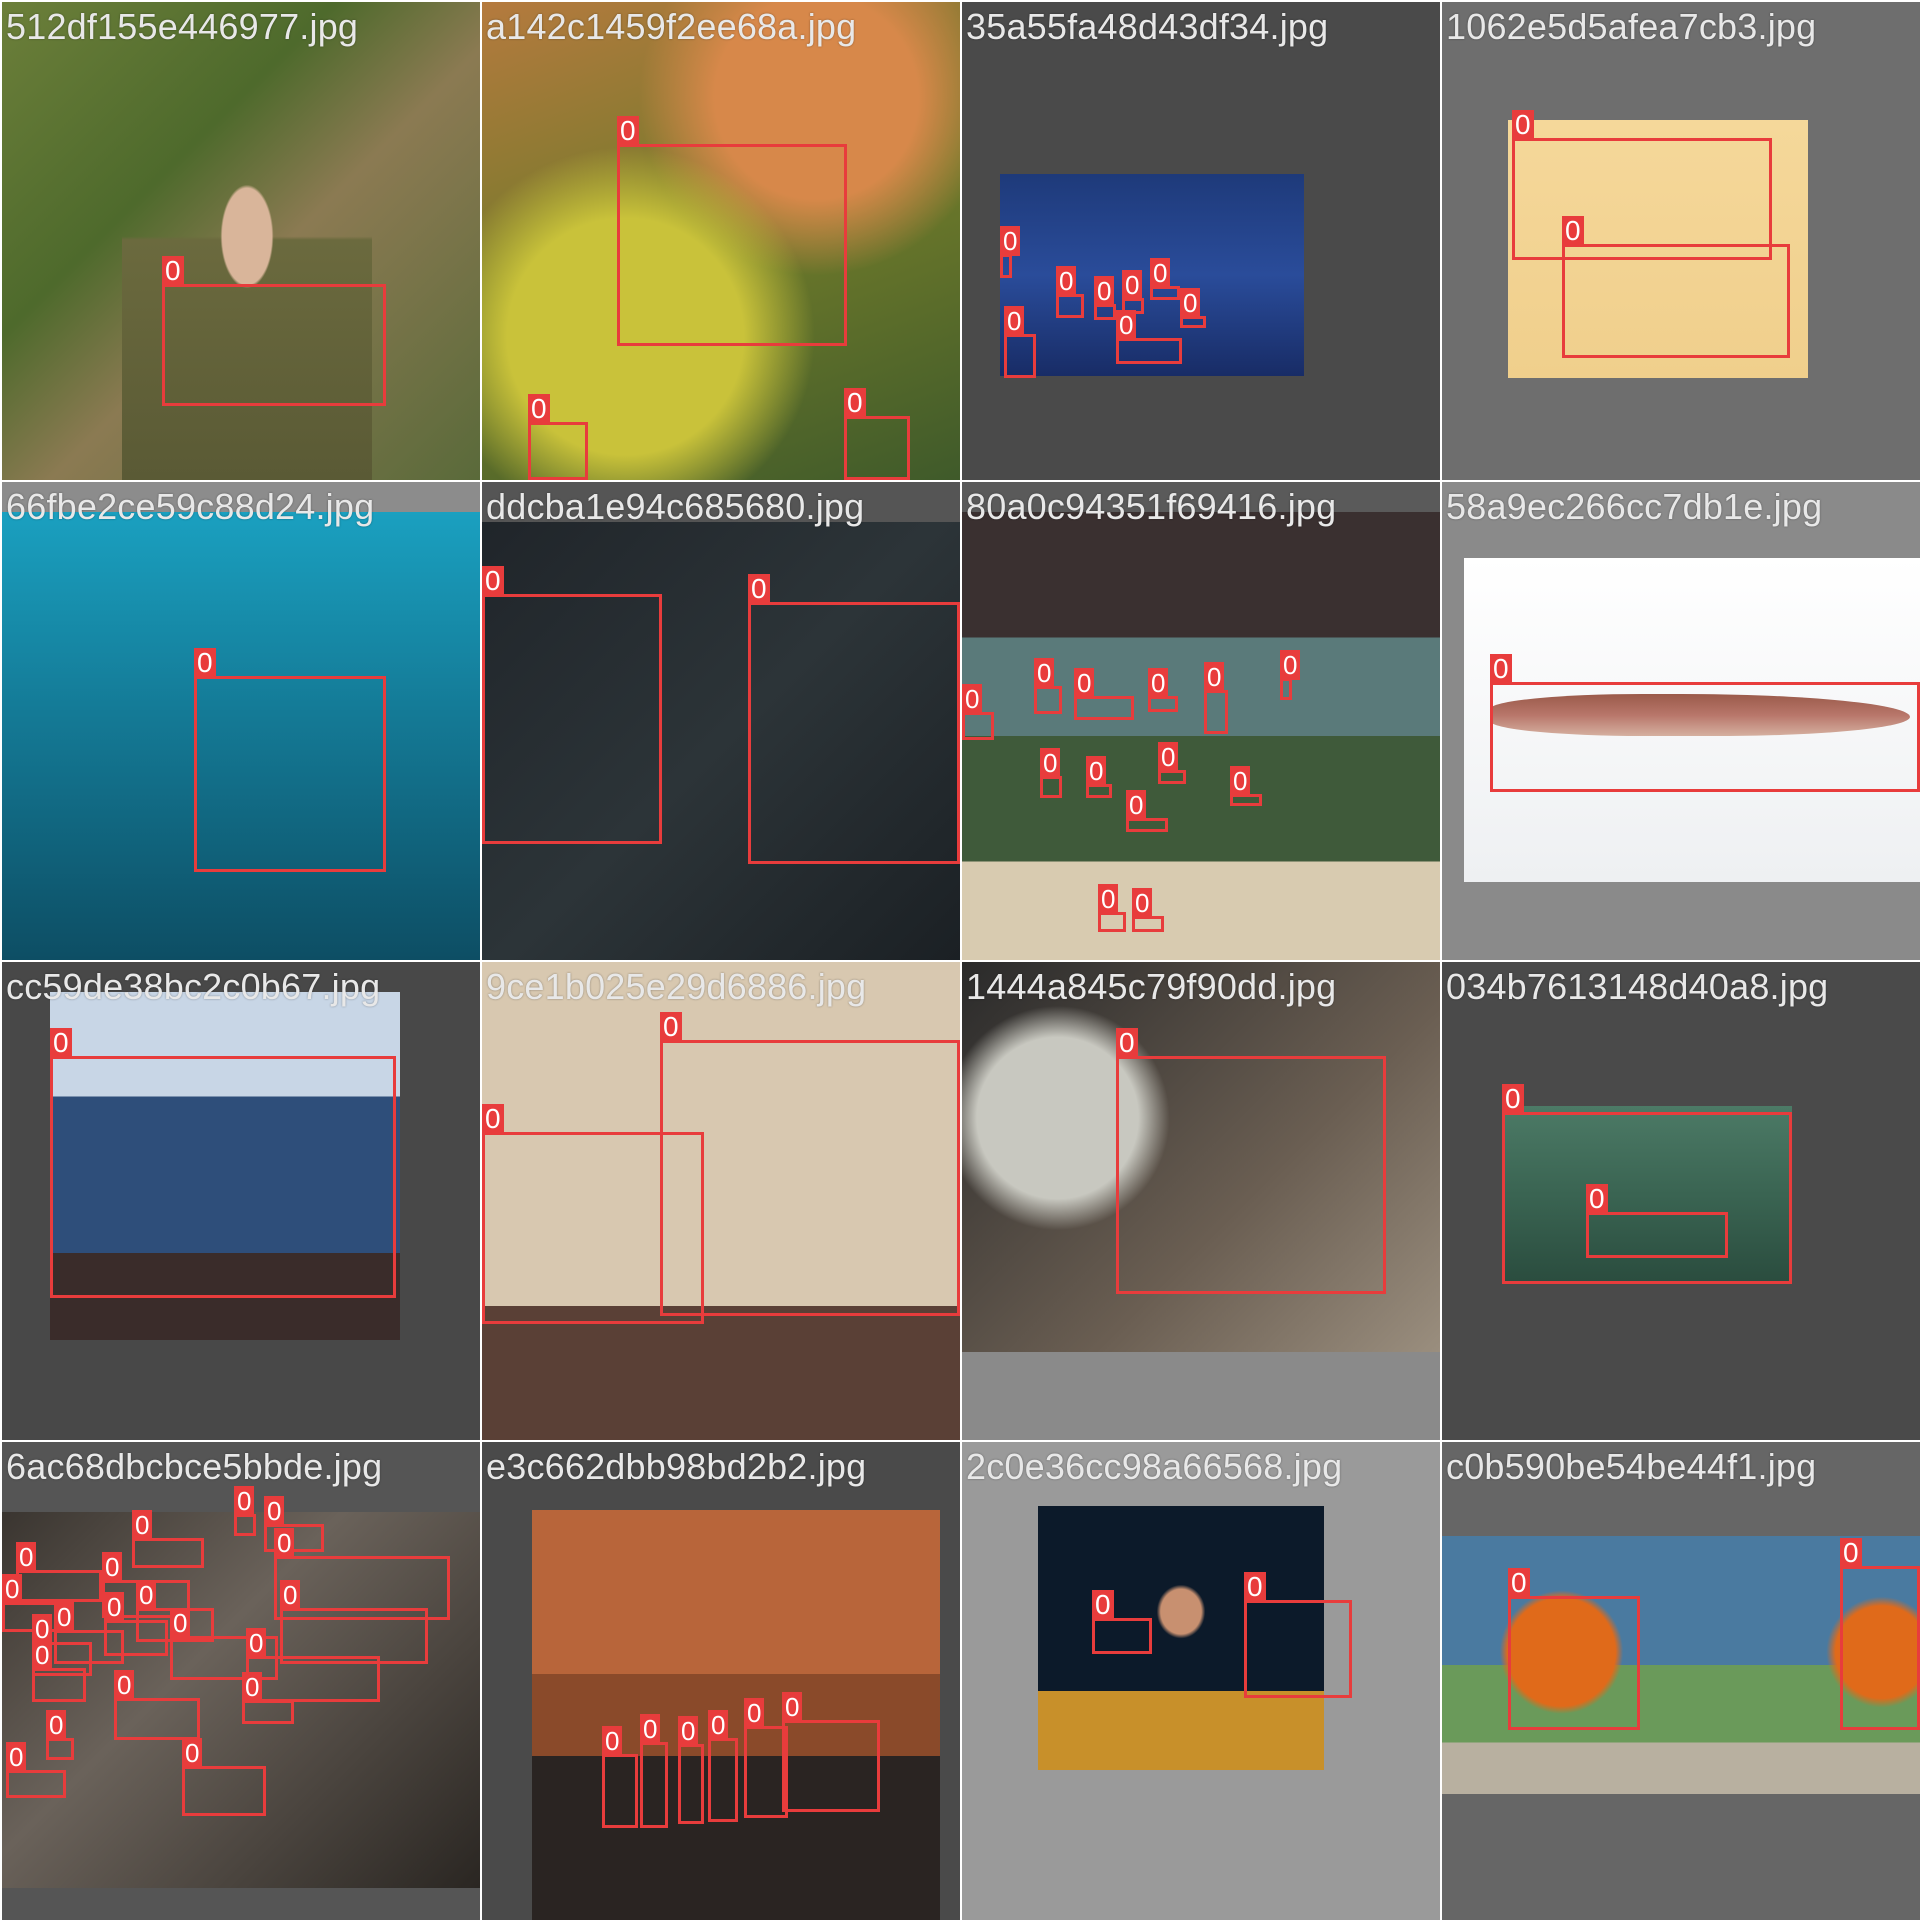 Image resolution: width=1920 pixels, height=1920 pixels. I want to click on tile-8: 58a9ec266cc7db1e.jpg 0, so click(1681, 721).